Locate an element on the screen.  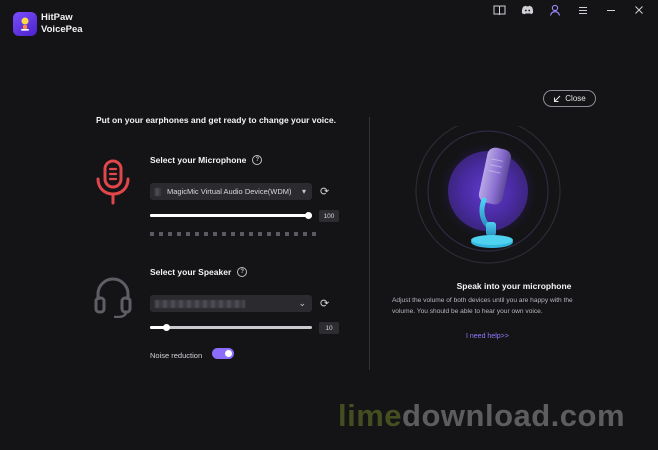
headphones-icon is located at coordinates (113, 298).